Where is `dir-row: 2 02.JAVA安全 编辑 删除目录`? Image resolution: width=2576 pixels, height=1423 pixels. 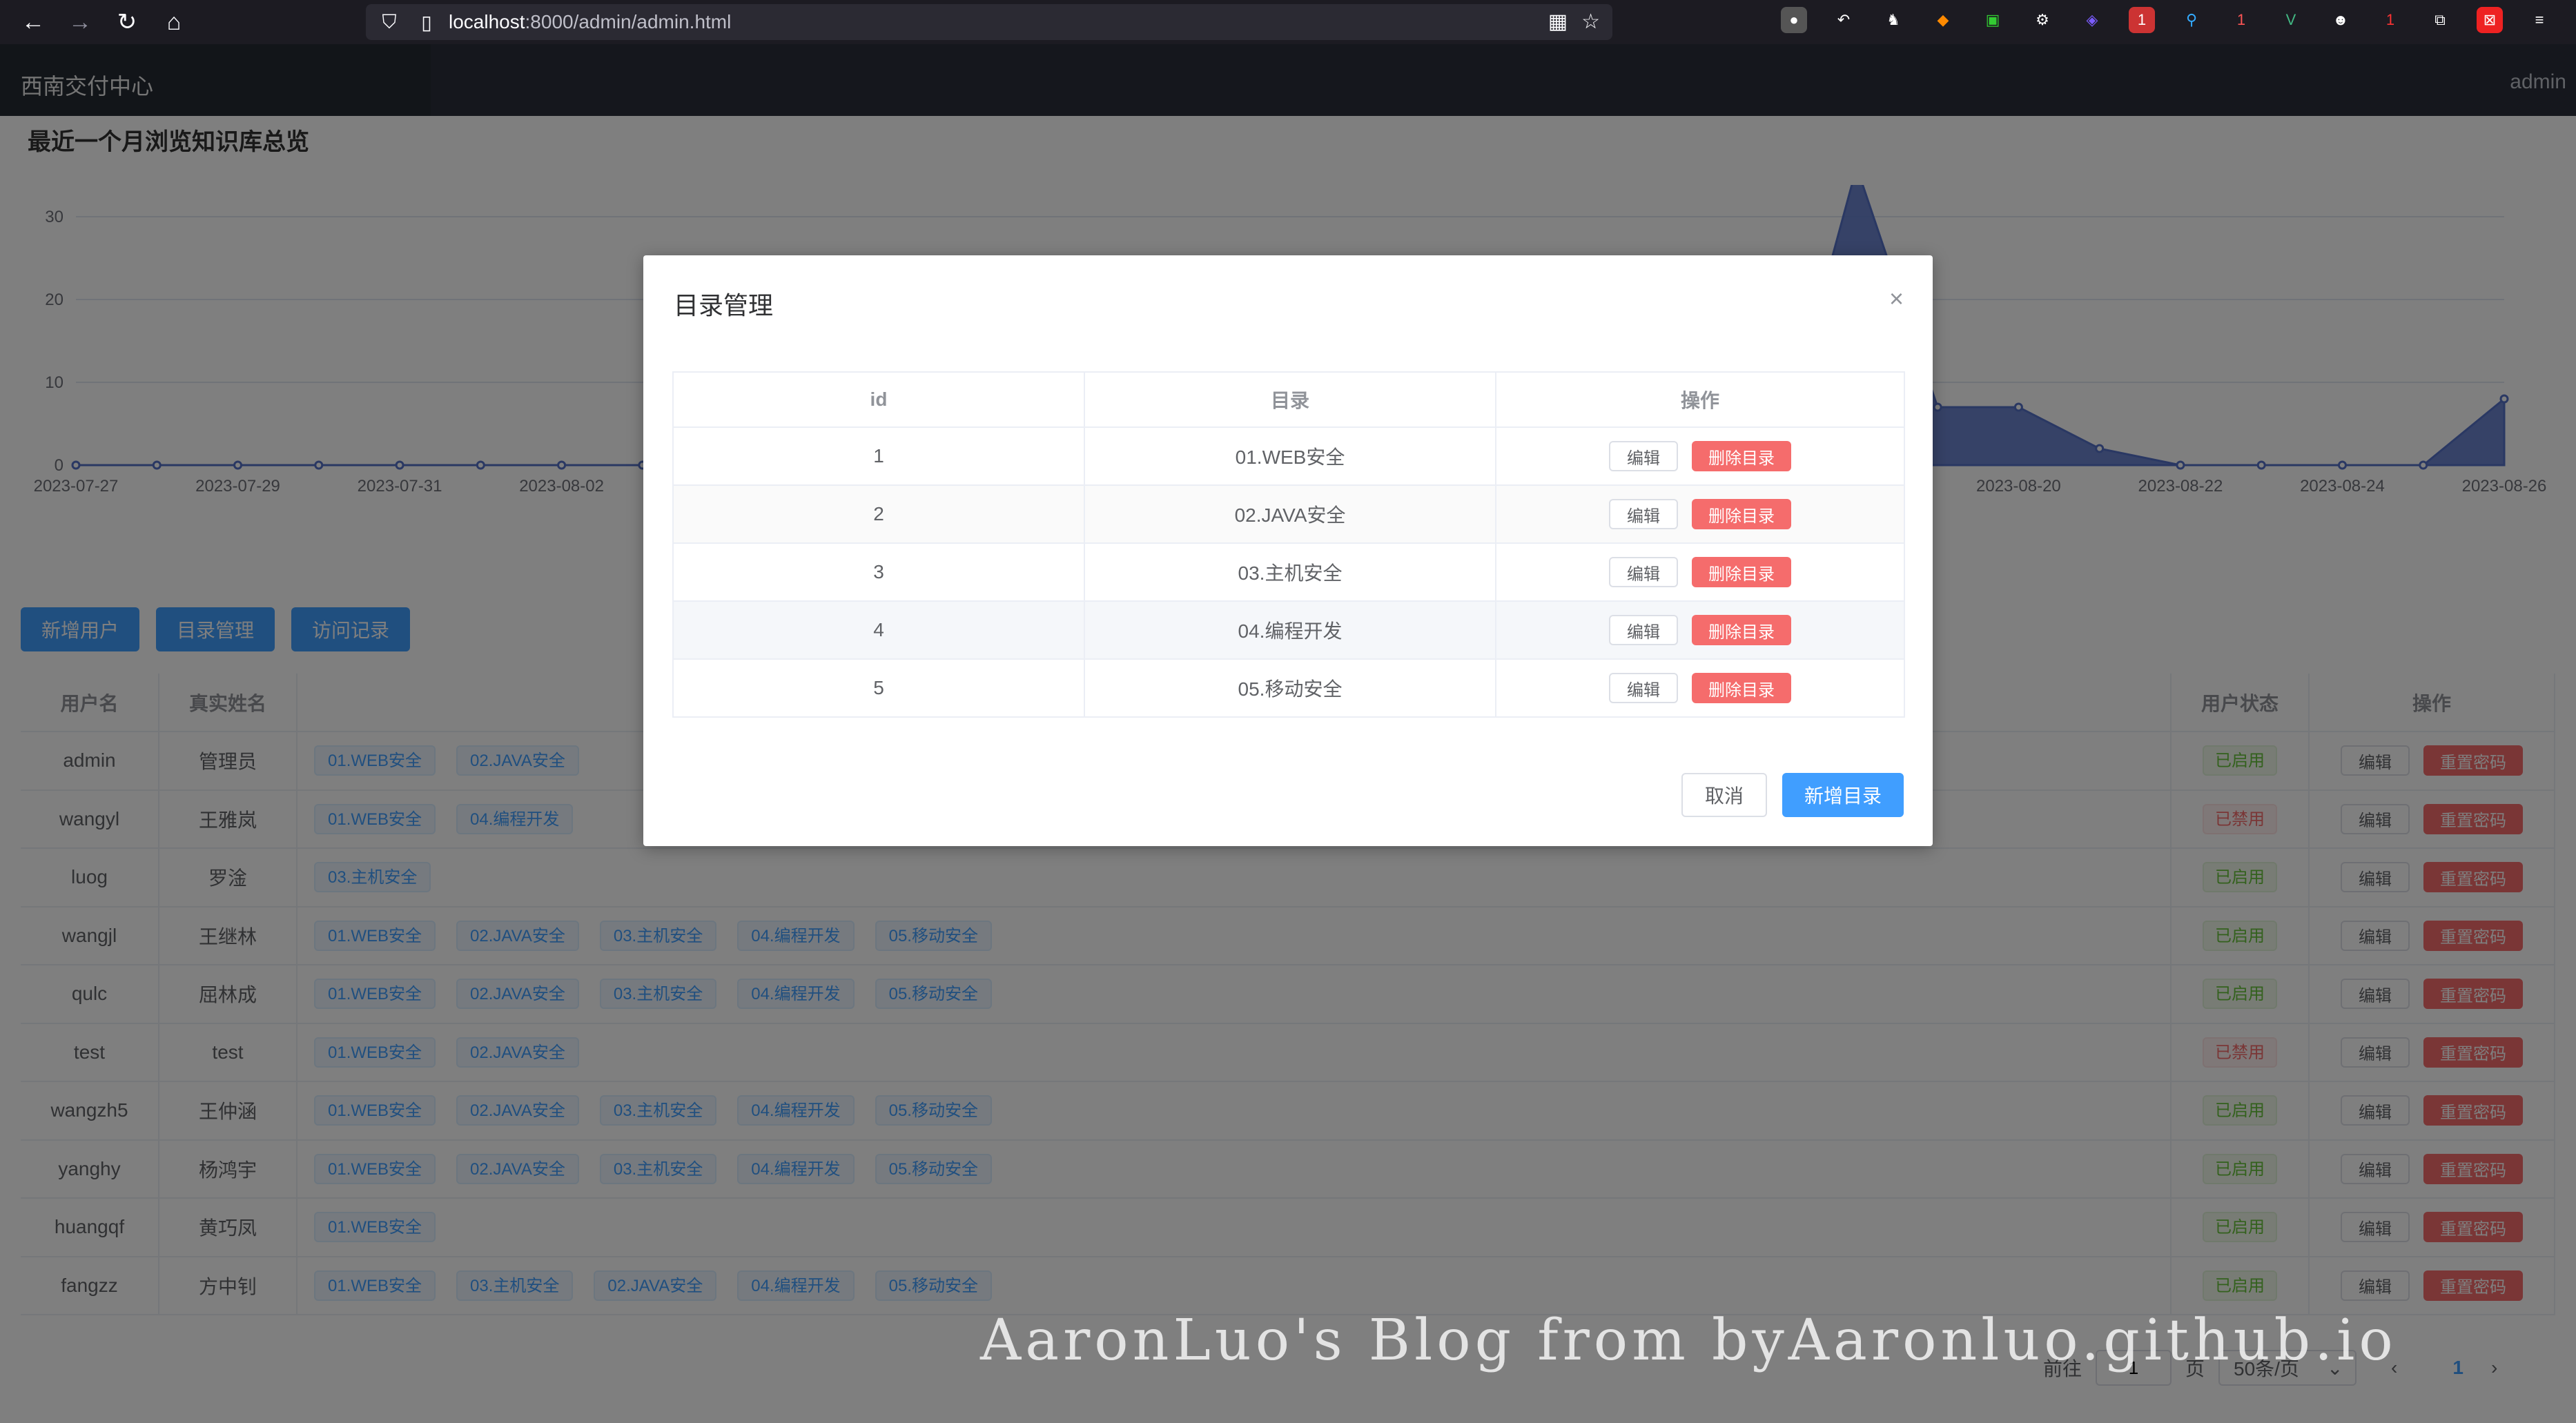
dir-row: 2 02.JAVA安全 编辑 删除目录 is located at coordinates (1288, 514).